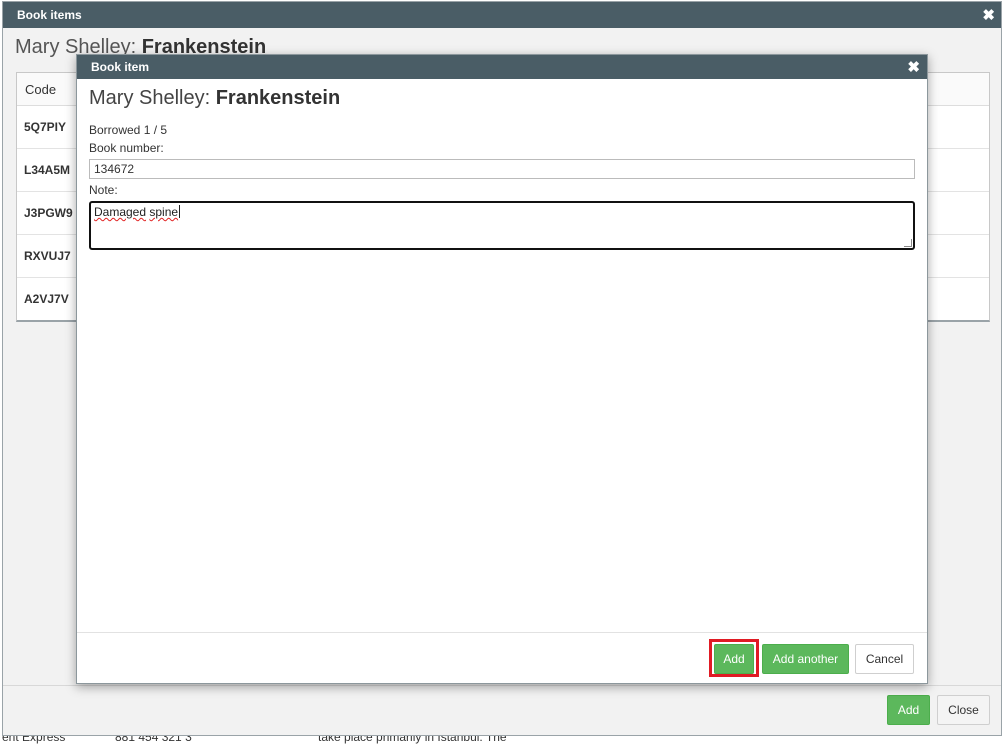 The image size is (1003, 744). I want to click on borrowed-count: Borrowed 1 / 5, so click(128, 130).